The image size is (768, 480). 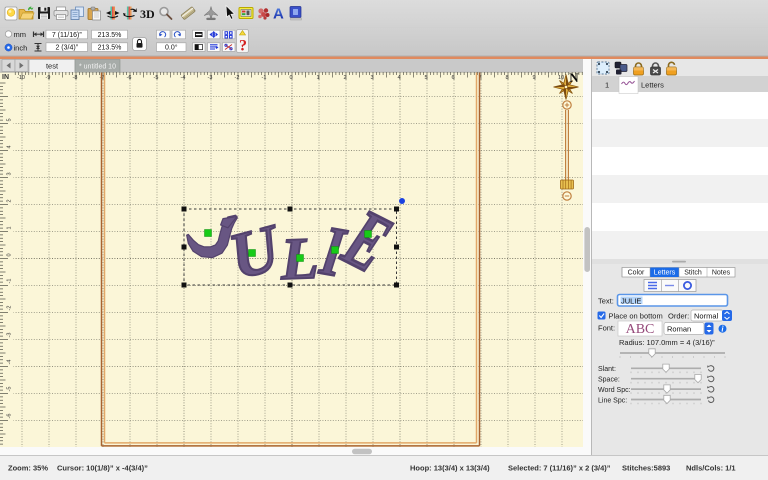 I want to click on svg-text: Space:, so click(x=609, y=380).